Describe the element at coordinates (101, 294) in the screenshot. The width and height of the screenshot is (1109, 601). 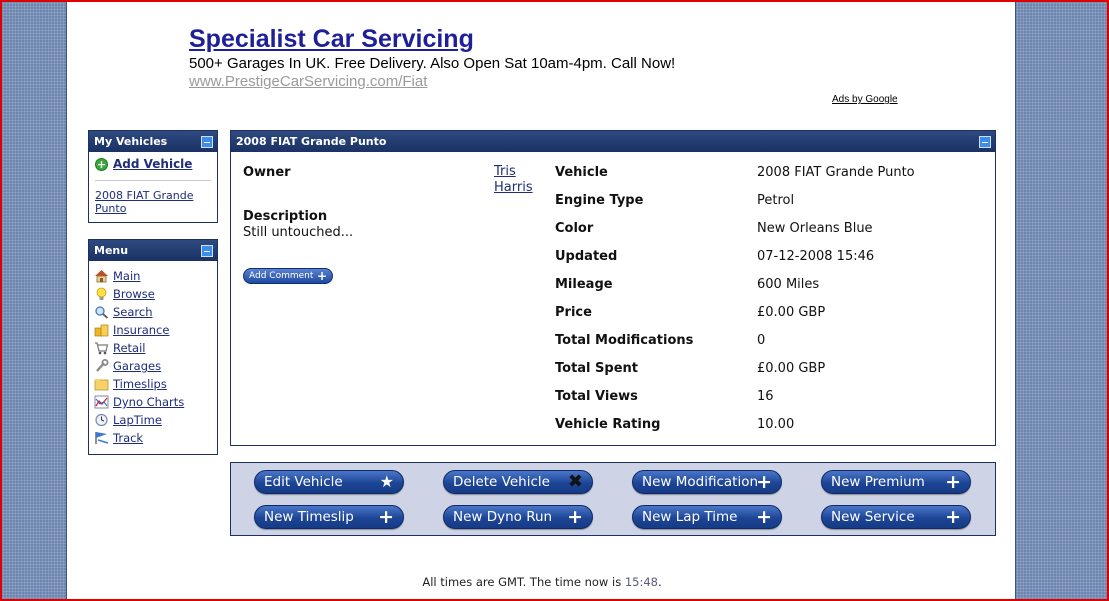
I see `lightbulb-icon` at that location.